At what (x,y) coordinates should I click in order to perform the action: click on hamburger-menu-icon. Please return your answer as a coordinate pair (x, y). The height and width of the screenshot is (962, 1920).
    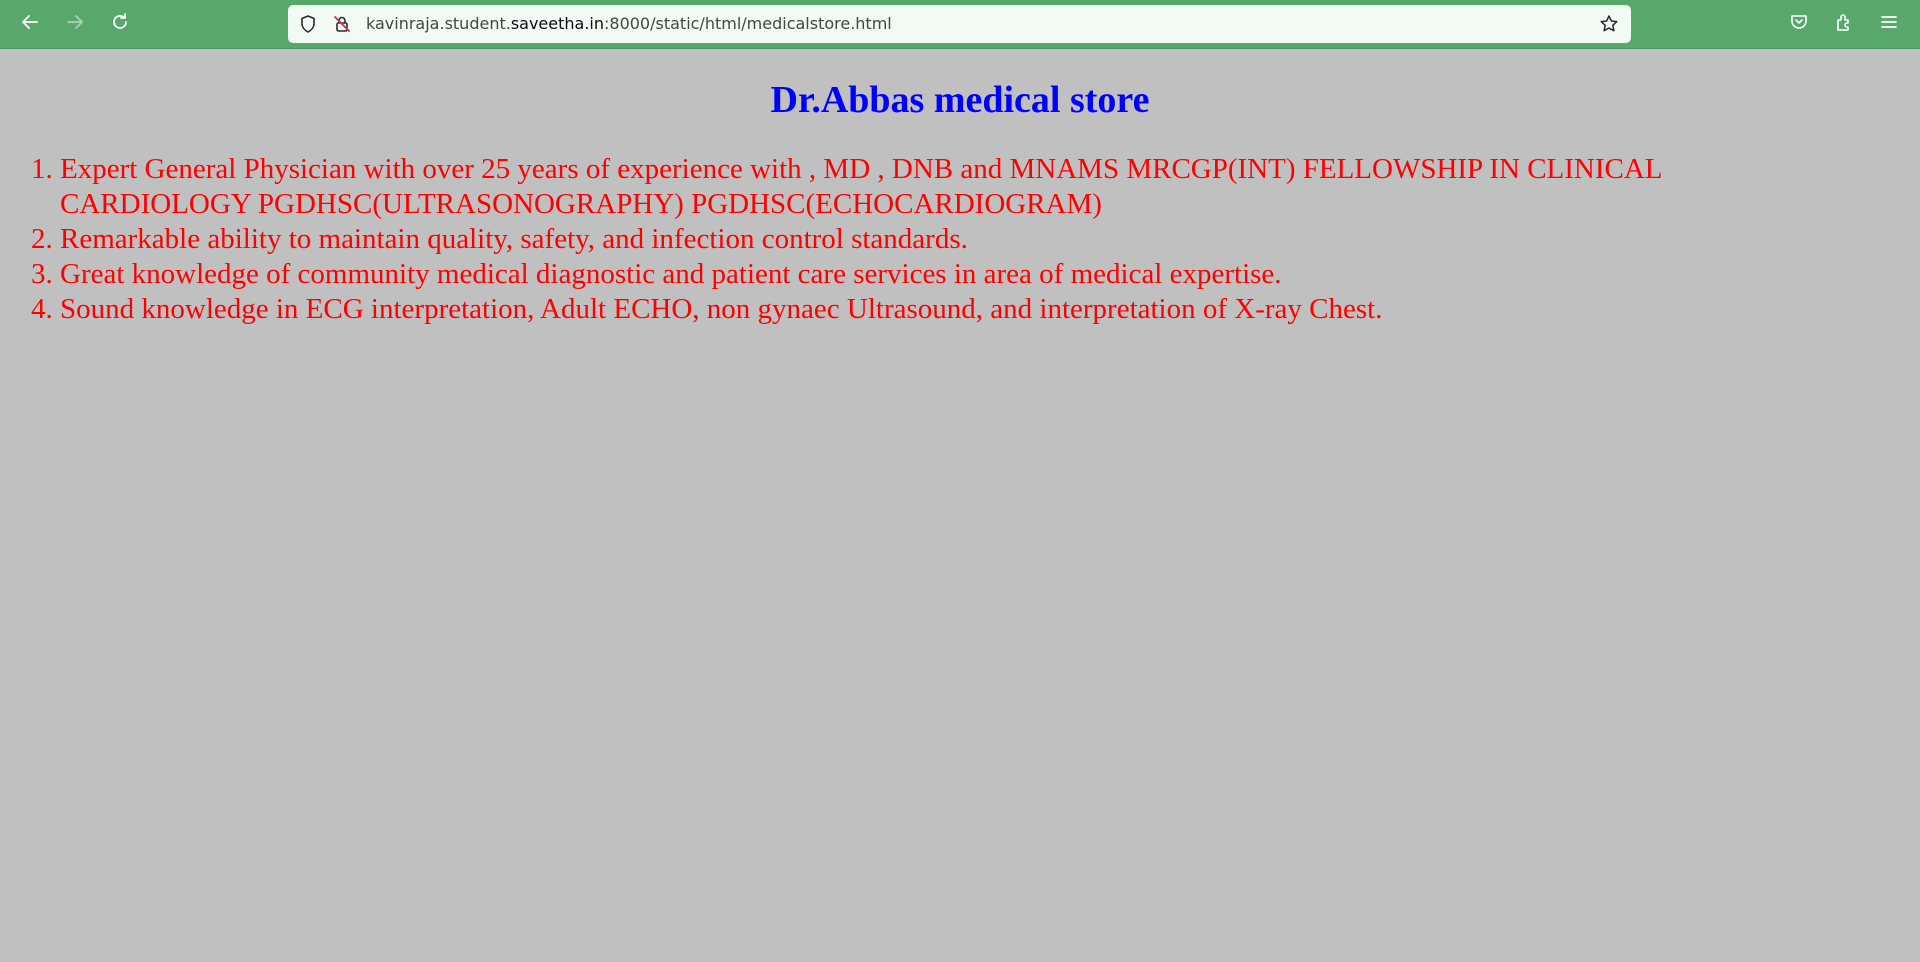
    Looking at the image, I should click on (1889, 24).